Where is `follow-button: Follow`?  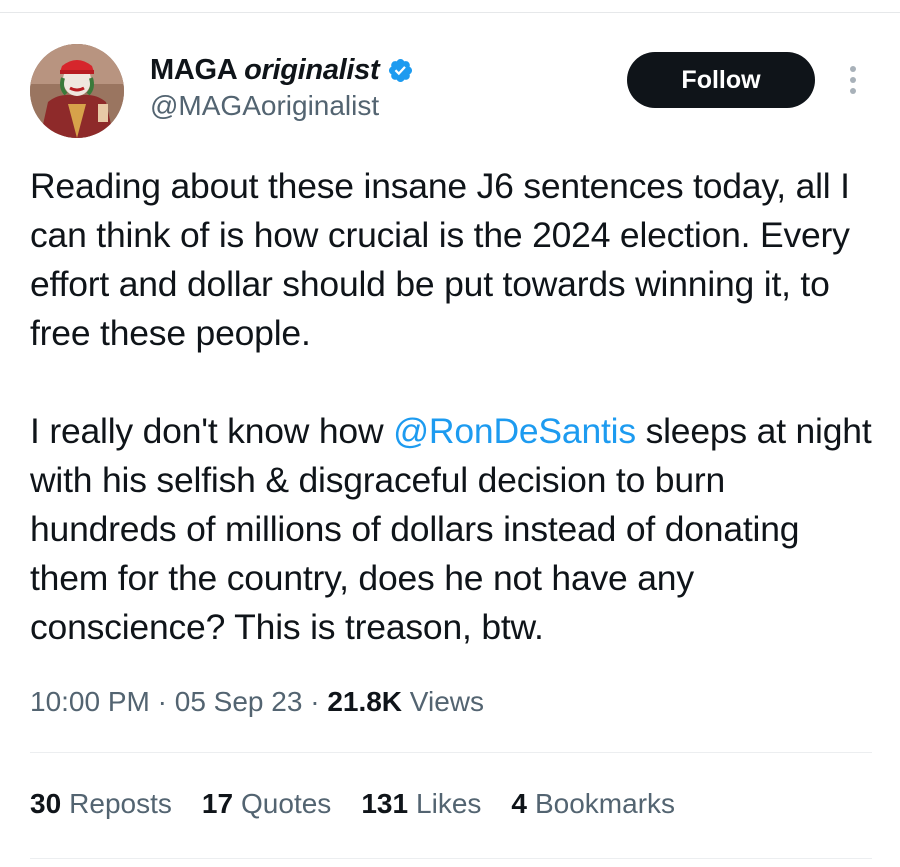 follow-button: Follow is located at coordinates (721, 80).